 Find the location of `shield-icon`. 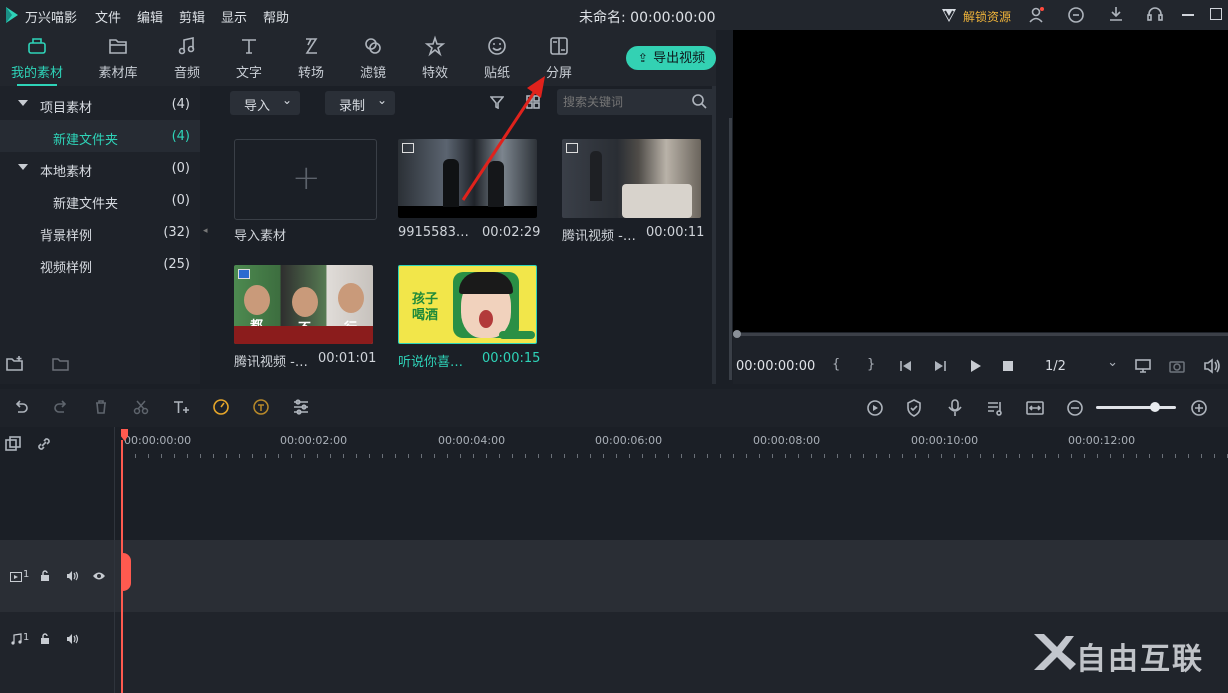

shield-icon is located at coordinates (914, 408).